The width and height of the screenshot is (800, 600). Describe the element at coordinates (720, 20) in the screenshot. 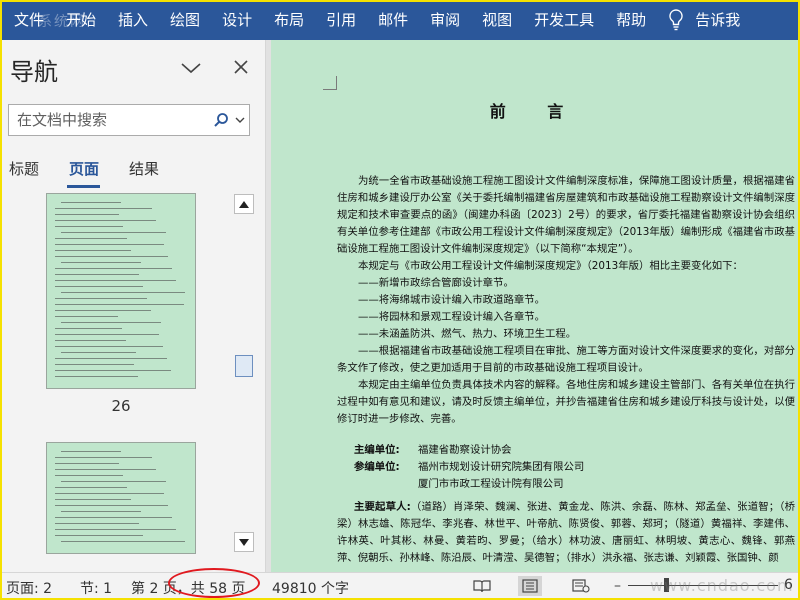

I see `tell-me-search: 告诉我` at that location.